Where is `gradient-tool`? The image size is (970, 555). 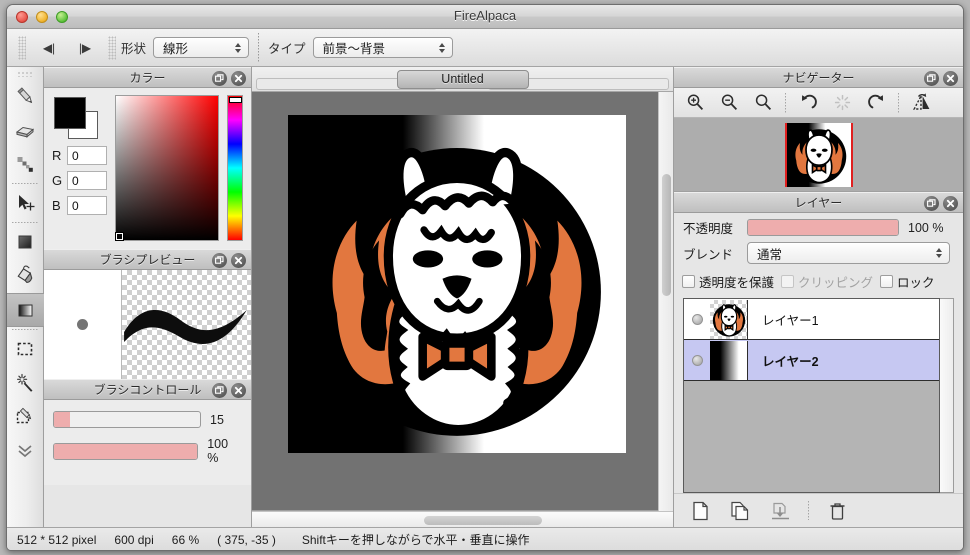
gradient-tool is located at coordinates (25, 310).